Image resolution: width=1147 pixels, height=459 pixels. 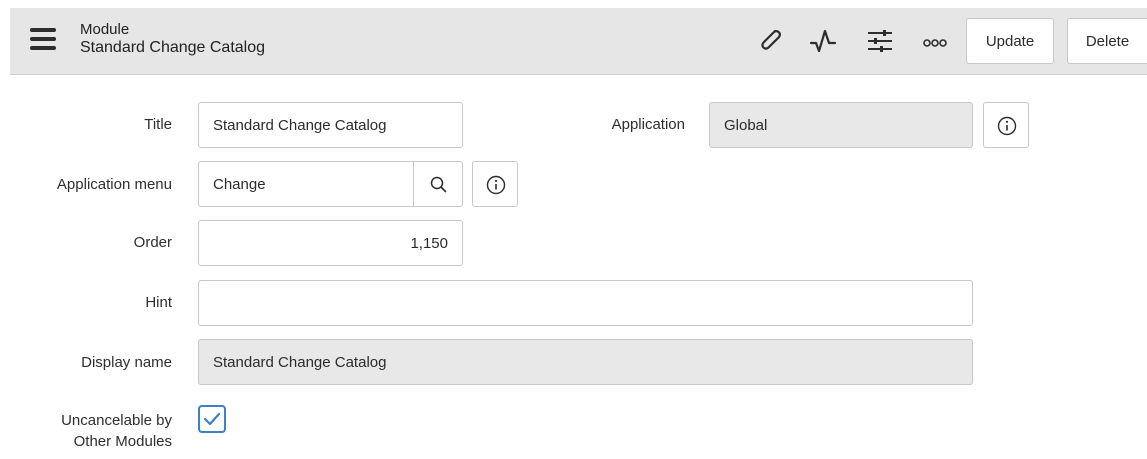 I want to click on record-title: Standard Change Catalog, so click(x=173, y=47).